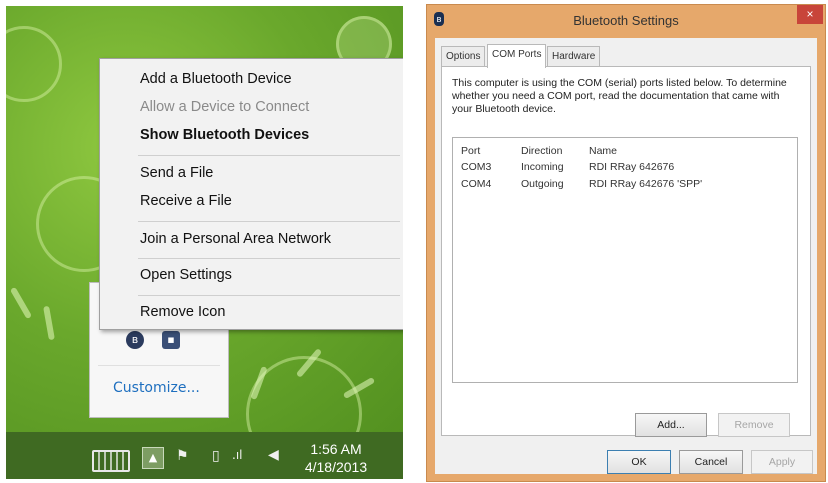 The height and width of the screenshot is (483, 828). I want to click on cell-port: COM3, so click(476, 167).